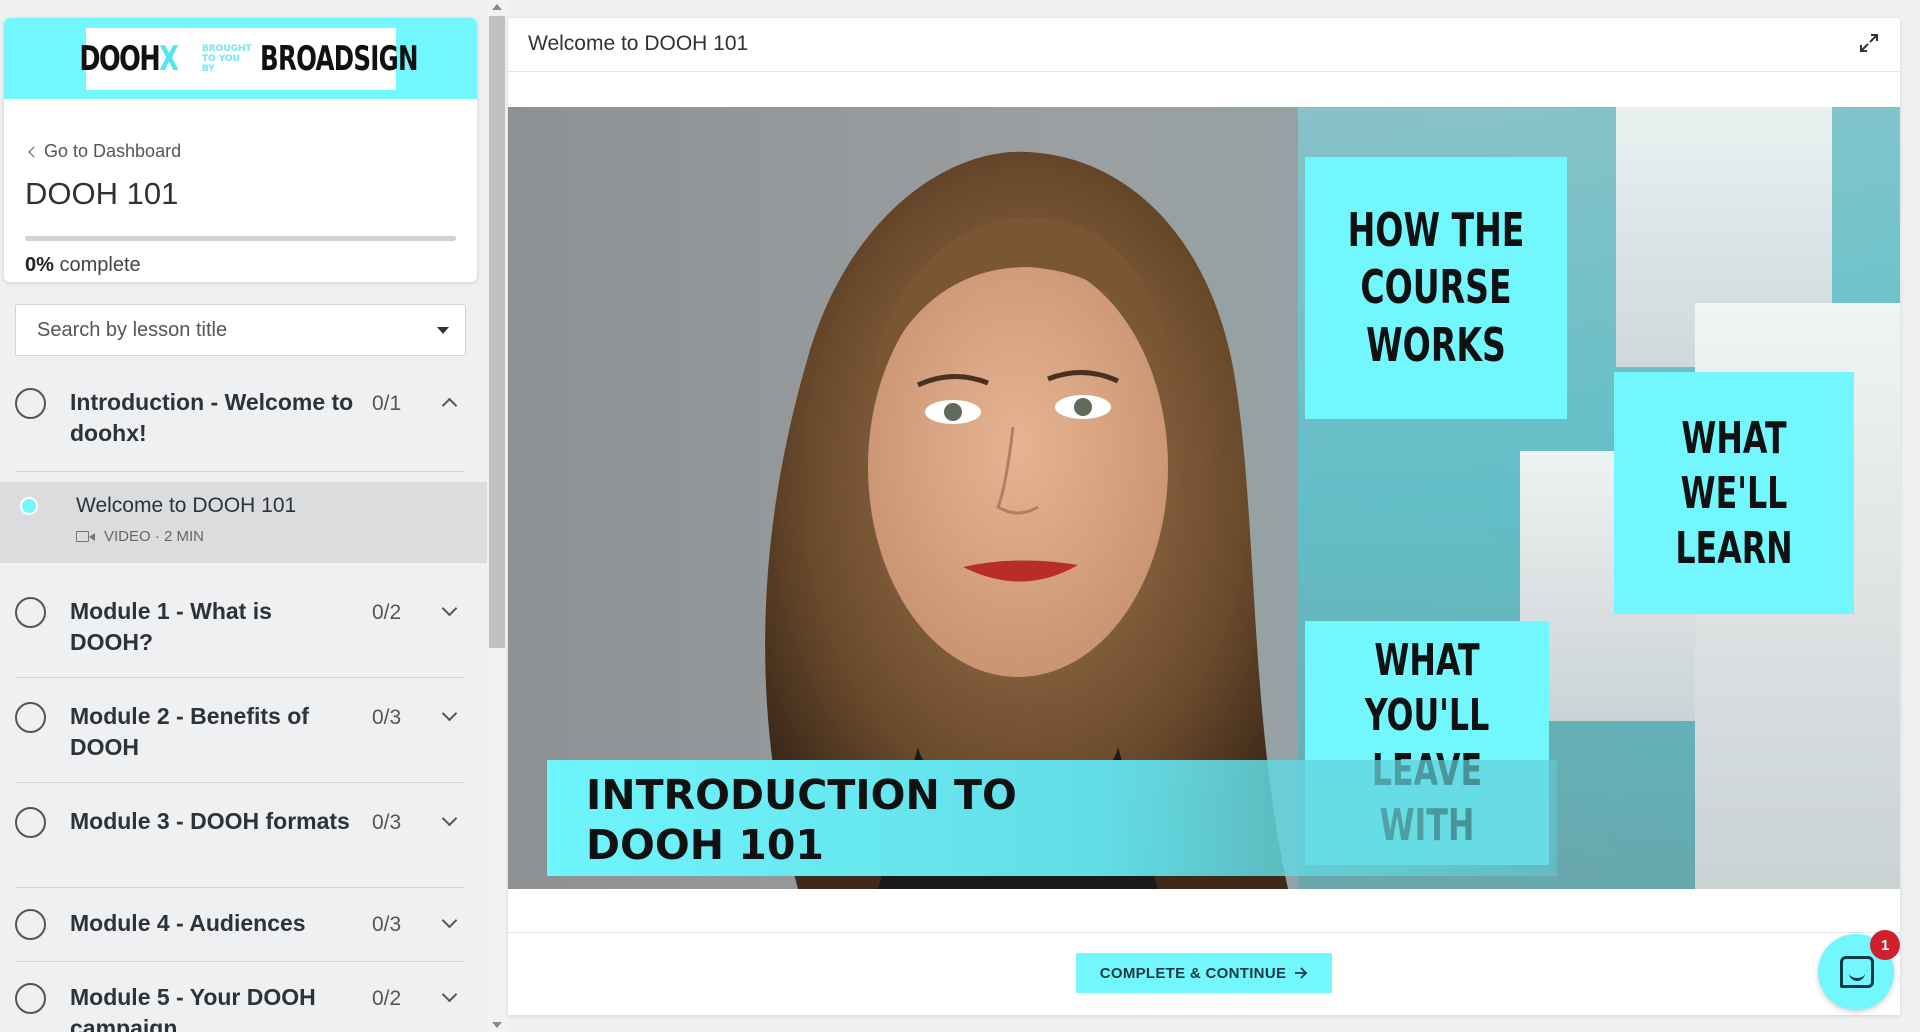  I want to click on section-title: Module 3 - DOOH formats, so click(210, 821).